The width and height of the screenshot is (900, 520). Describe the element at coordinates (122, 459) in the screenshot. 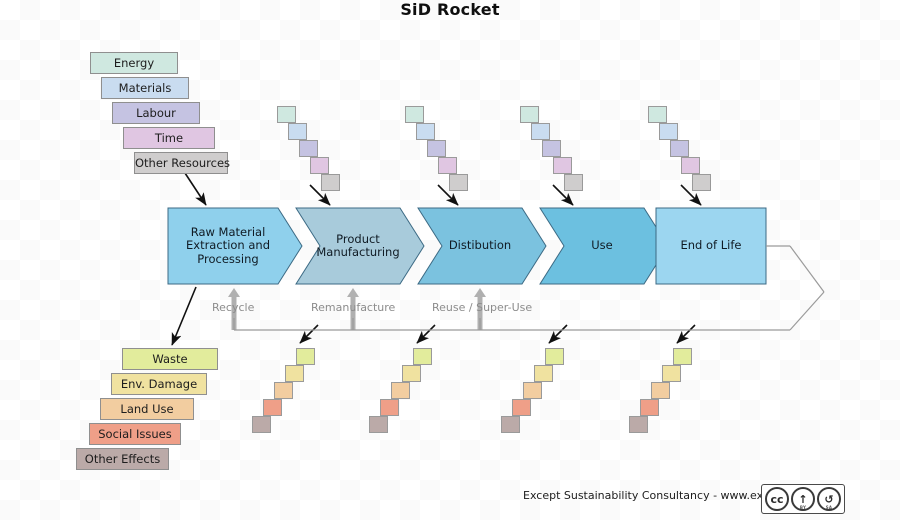

I see `output-pill-other-effects: Other Effects` at that location.